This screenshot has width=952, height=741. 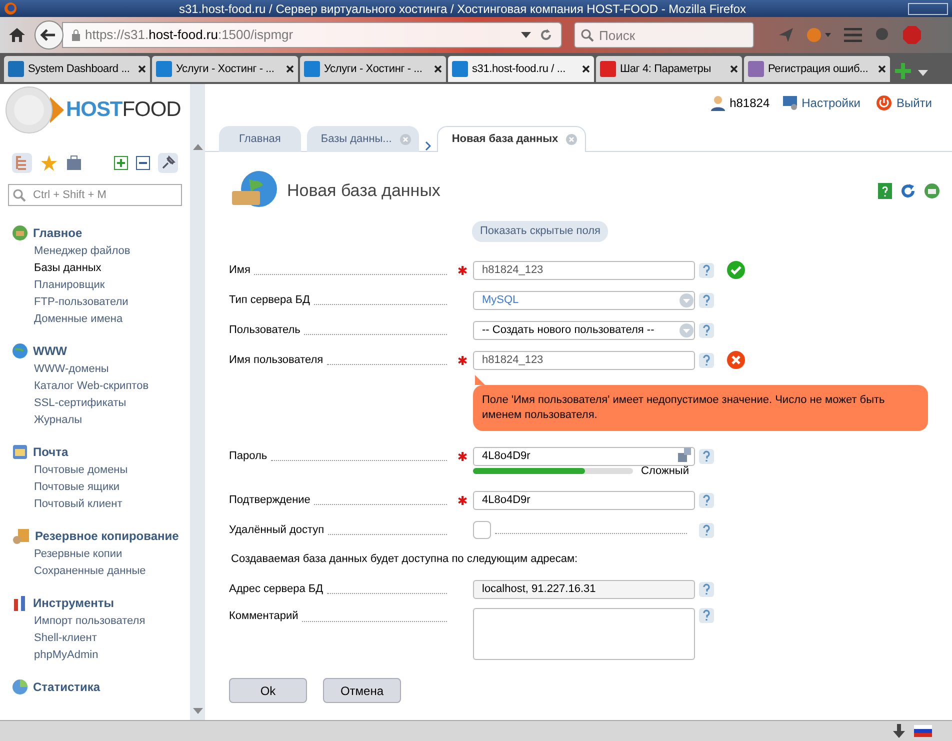 What do you see at coordinates (427, 146) in the screenshot?
I see `chevron-icon` at bounding box center [427, 146].